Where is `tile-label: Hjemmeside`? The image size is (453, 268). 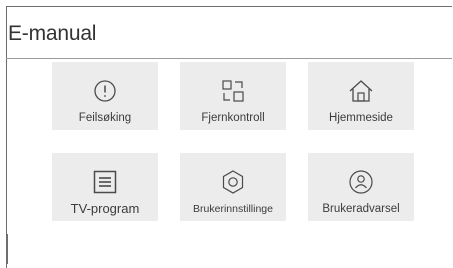
tile-label: Hjemmeside is located at coordinates (361, 118).